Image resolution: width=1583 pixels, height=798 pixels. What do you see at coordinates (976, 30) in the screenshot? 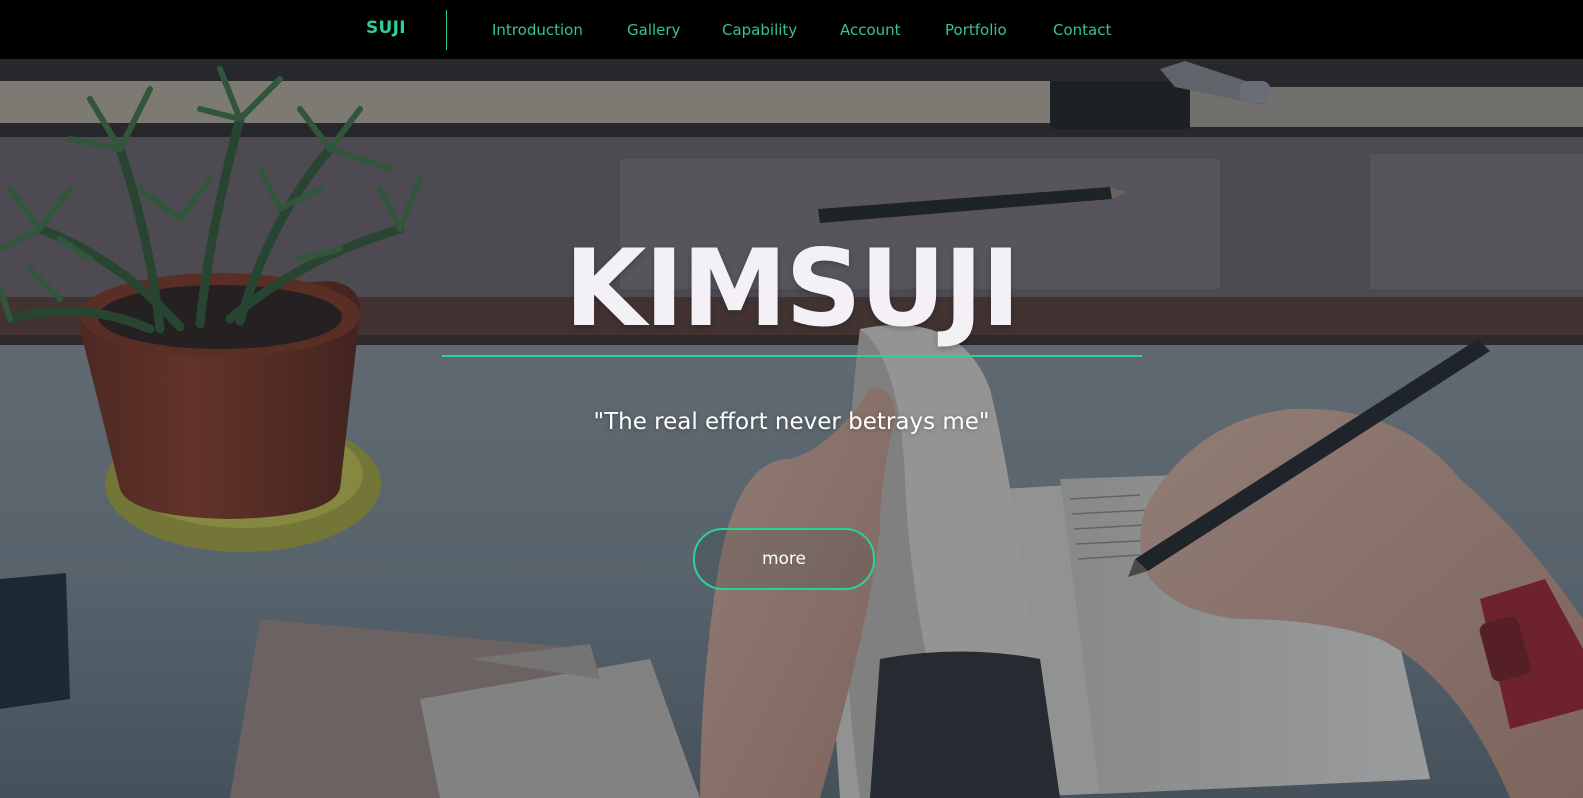
I see `nav-item-portfolio: Portfolio` at bounding box center [976, 30].